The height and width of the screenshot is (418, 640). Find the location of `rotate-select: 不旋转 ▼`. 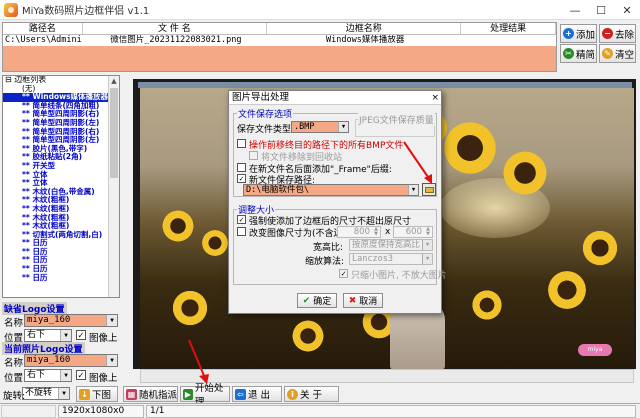

rotate-select: 不旋转 ▼ is located at coordinates (46, 393).